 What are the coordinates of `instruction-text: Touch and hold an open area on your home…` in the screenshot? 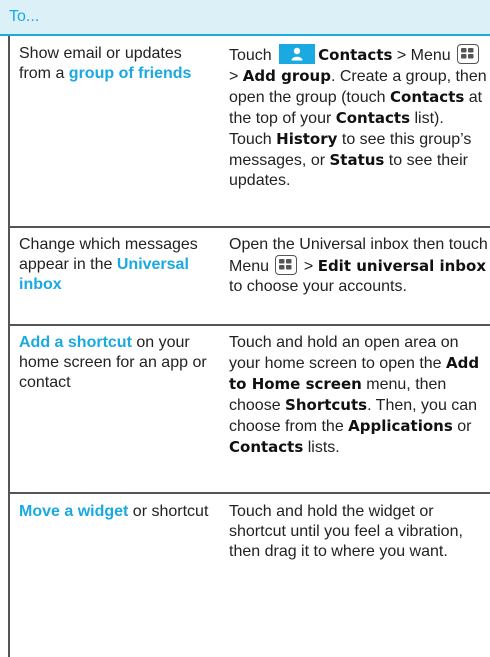 It's located at (344, 353).